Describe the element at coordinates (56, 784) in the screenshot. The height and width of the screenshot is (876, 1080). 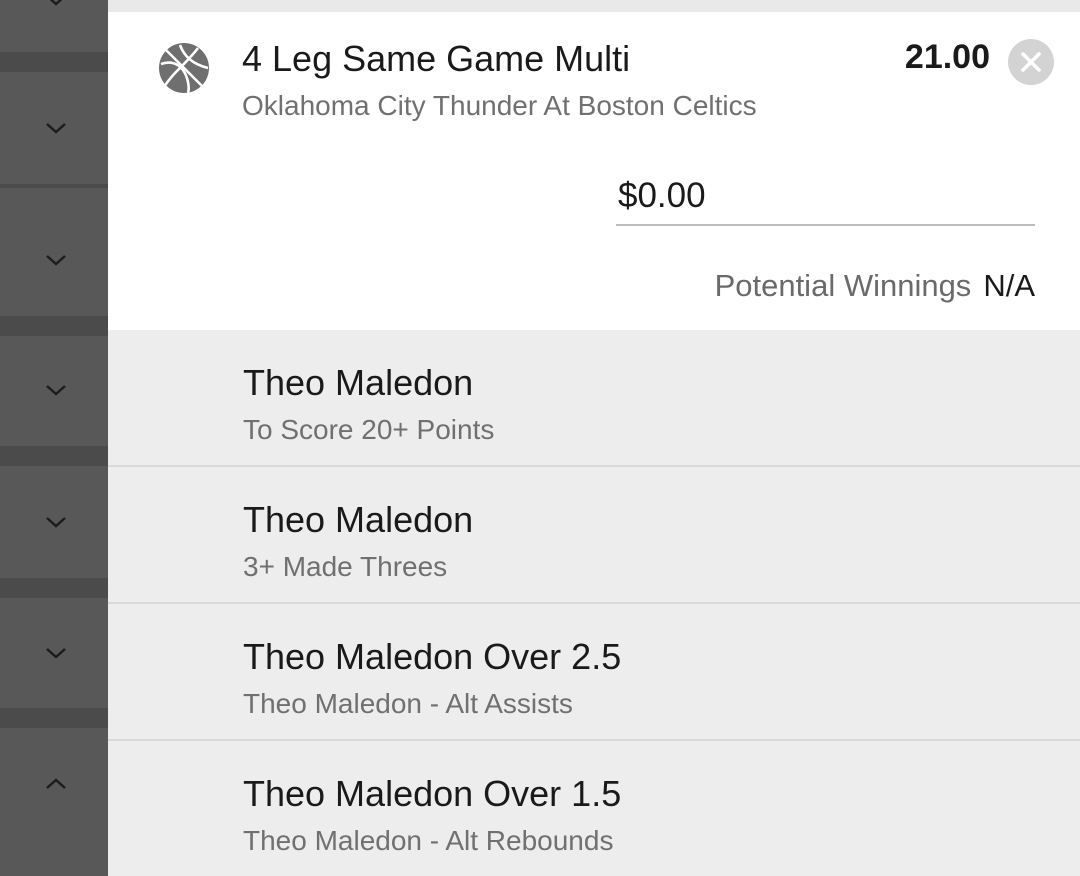
I see `chevron-up-icon` at that location.